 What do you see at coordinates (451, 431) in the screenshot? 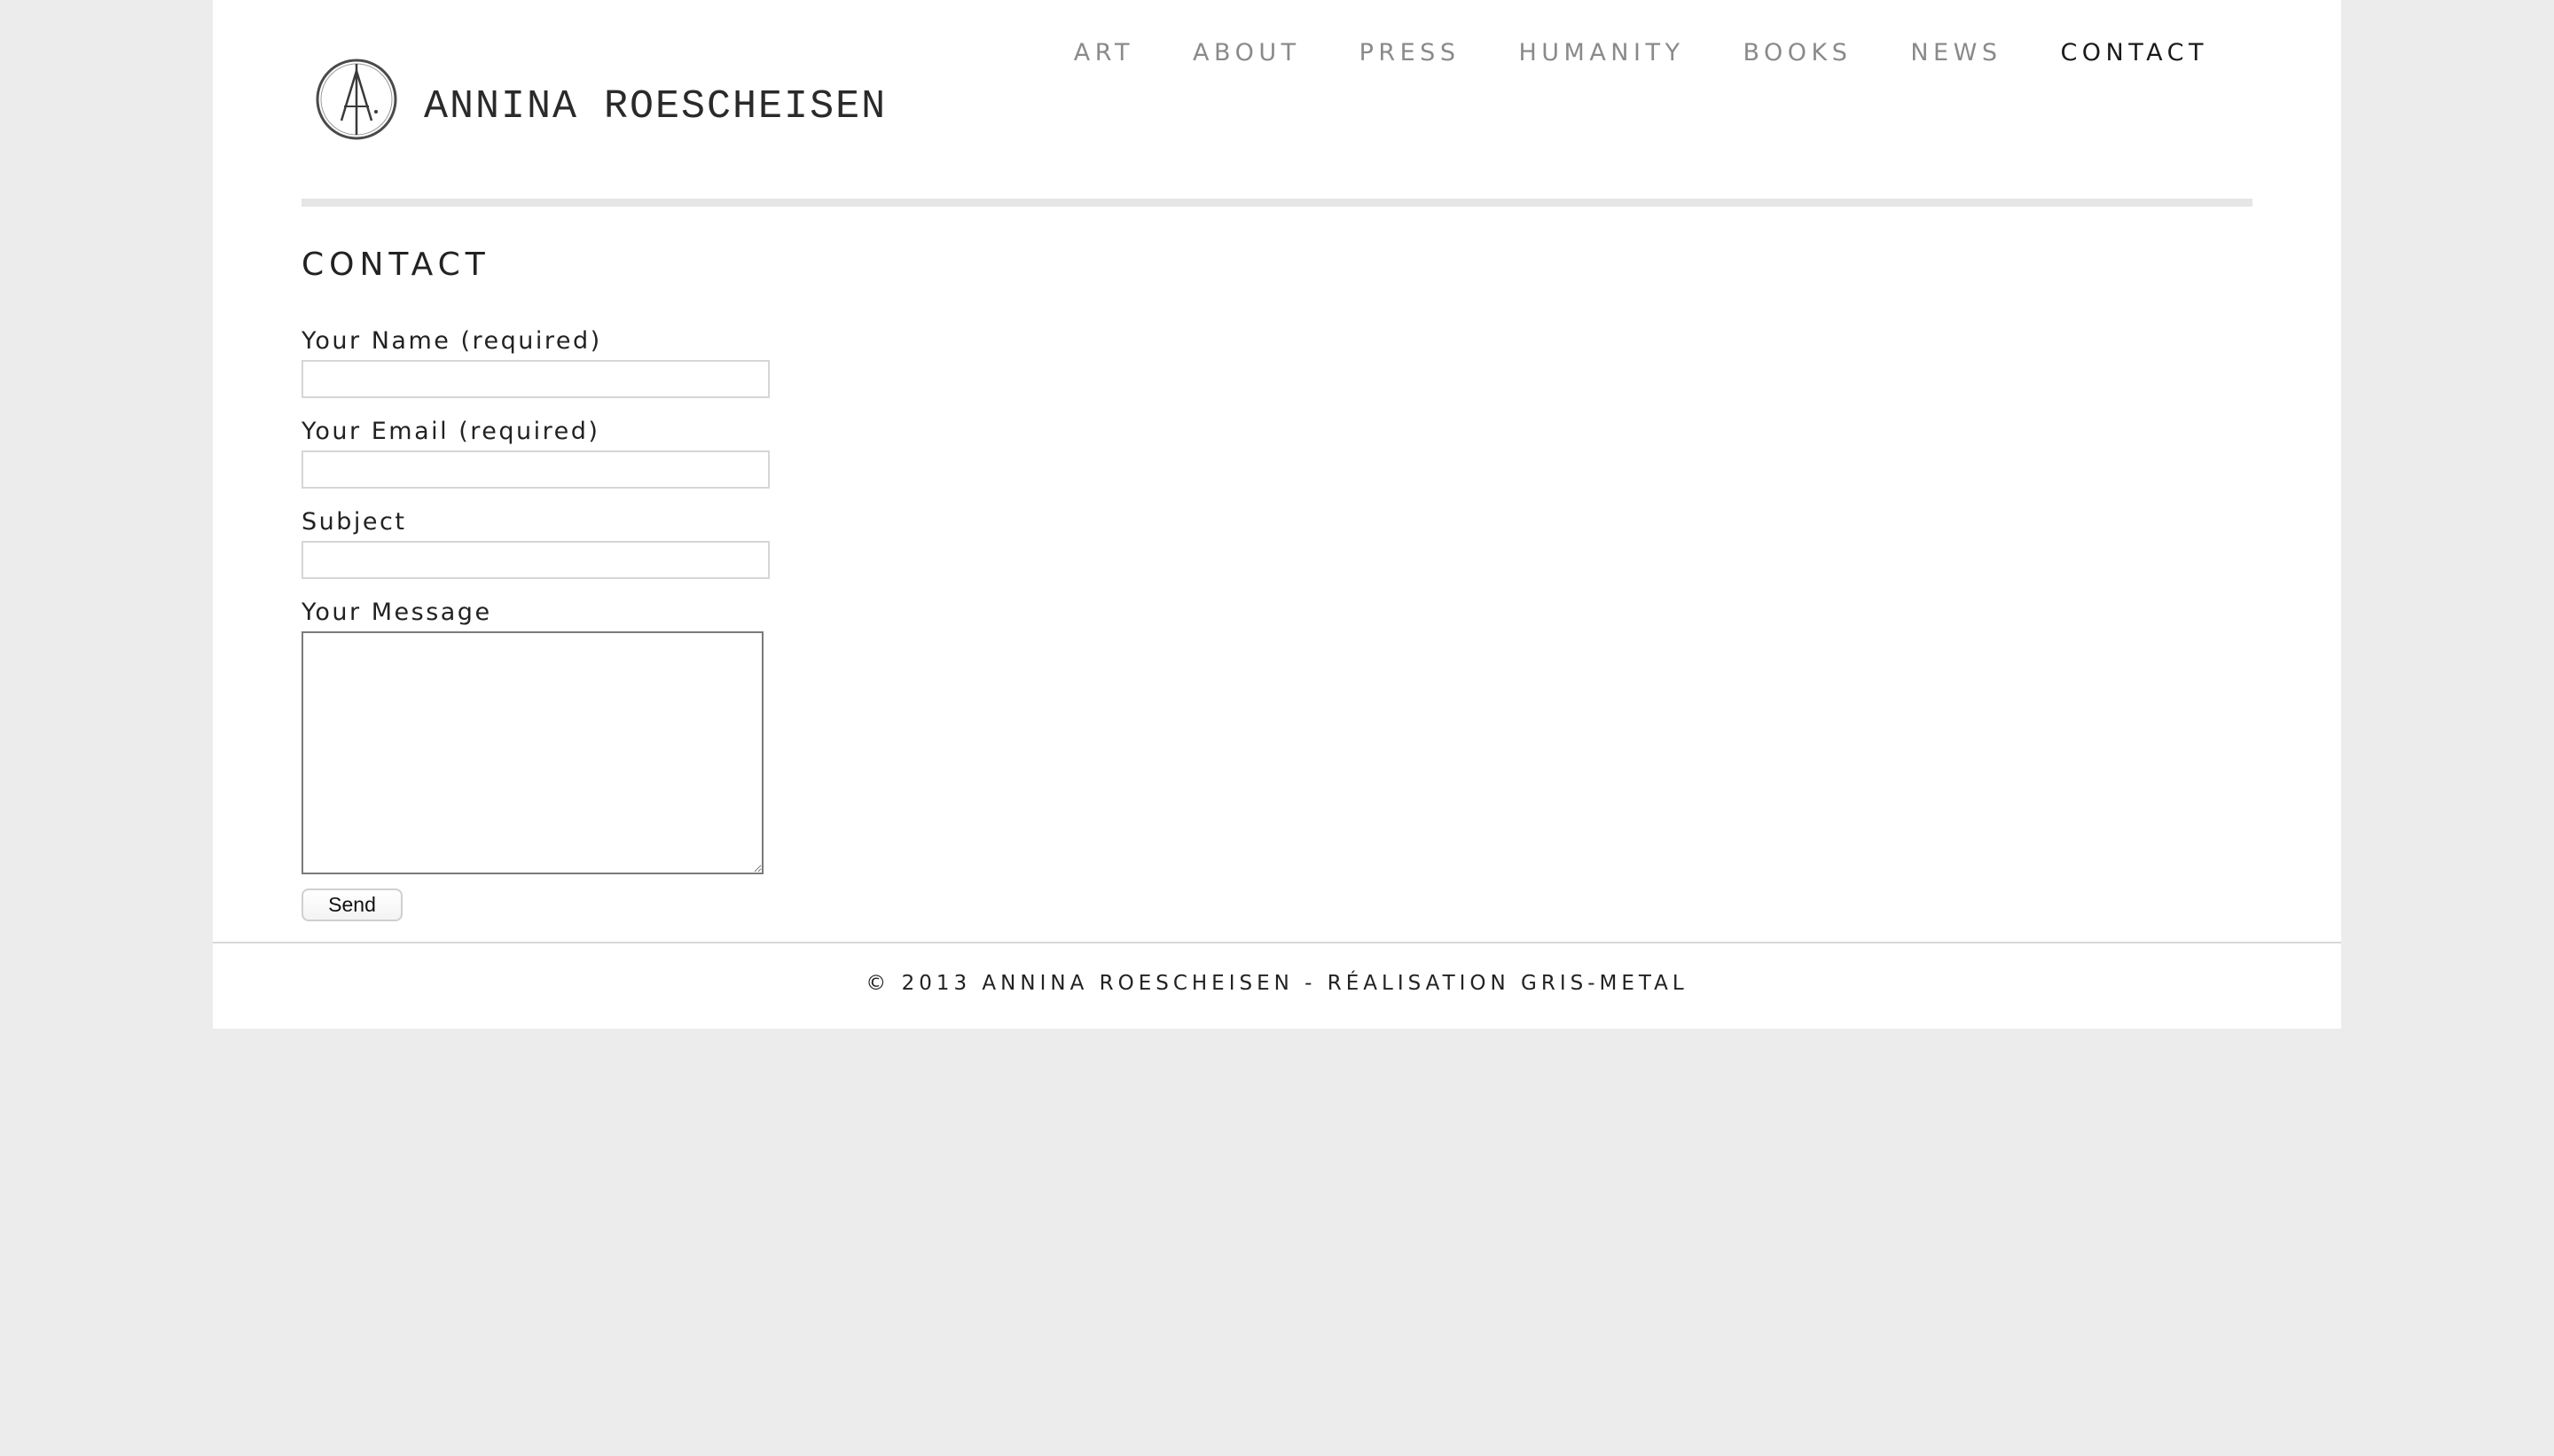
I see `email-label: Your Email (required)` at bounding box center [451, 431].